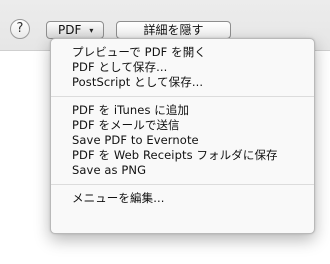 This screenshot has width=330, height=264. I want to click on menu-item-save-to-evernote: Save PDF to Evernote, so click(182, 140).